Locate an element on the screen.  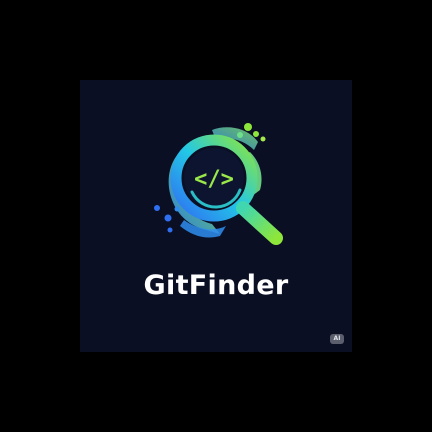
brand-name: GitFinder is located at coordinates (216, 285).